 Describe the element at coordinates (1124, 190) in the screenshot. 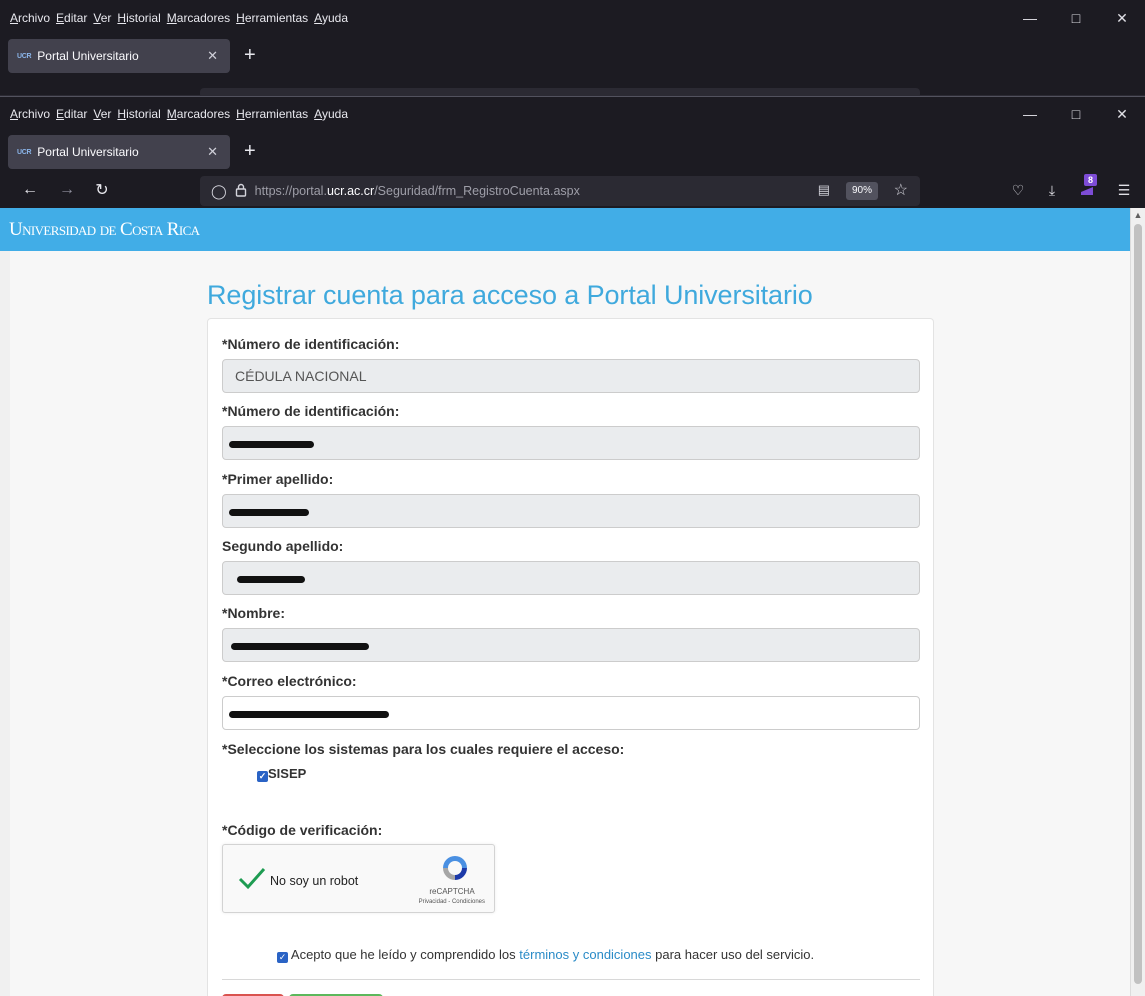

I see `hamburger-menu-icon: ☰` at that location.